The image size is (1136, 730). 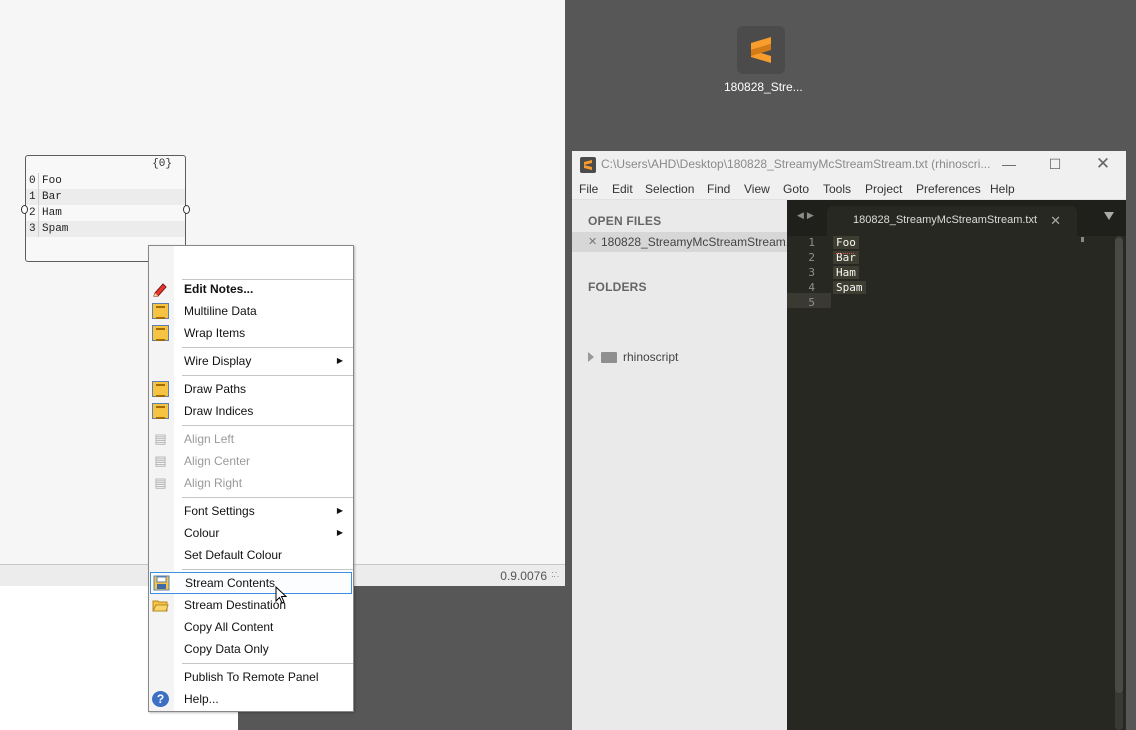 I want to click on panel-row: 2 Ham, so click(x=105, y=213).